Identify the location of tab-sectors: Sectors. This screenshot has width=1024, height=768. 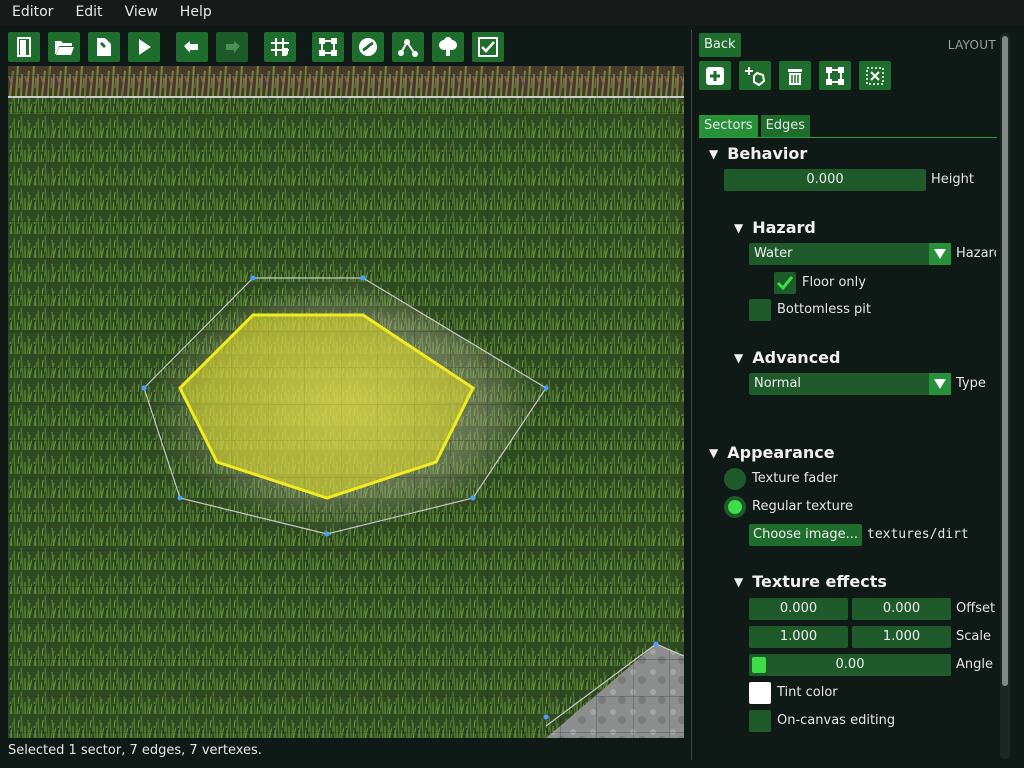
(728, 126).